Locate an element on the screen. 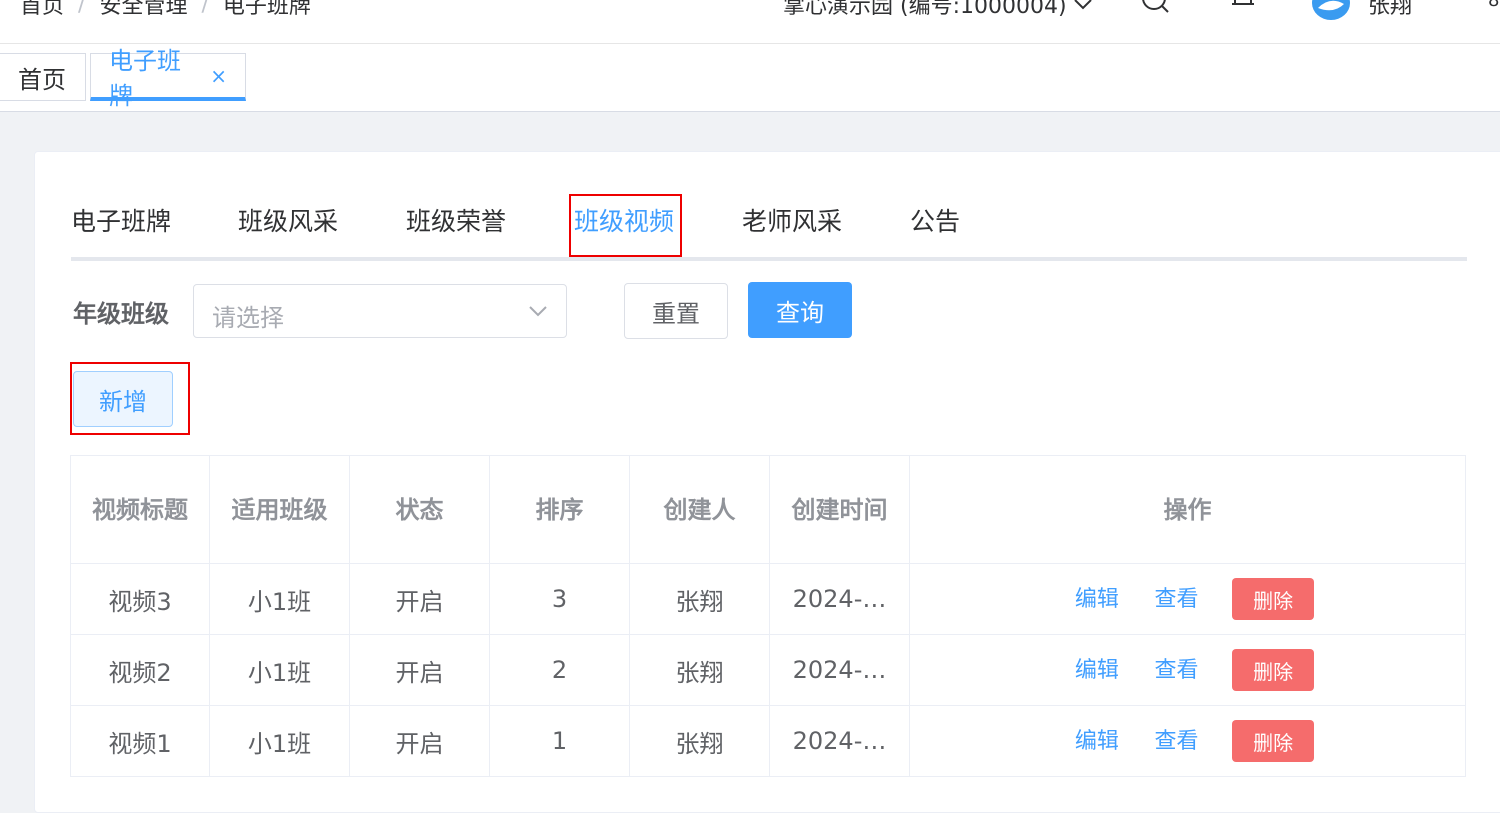 This screenshot has height=813, width=1500. cell-sort: 1 is located at coordinates (559, 741).